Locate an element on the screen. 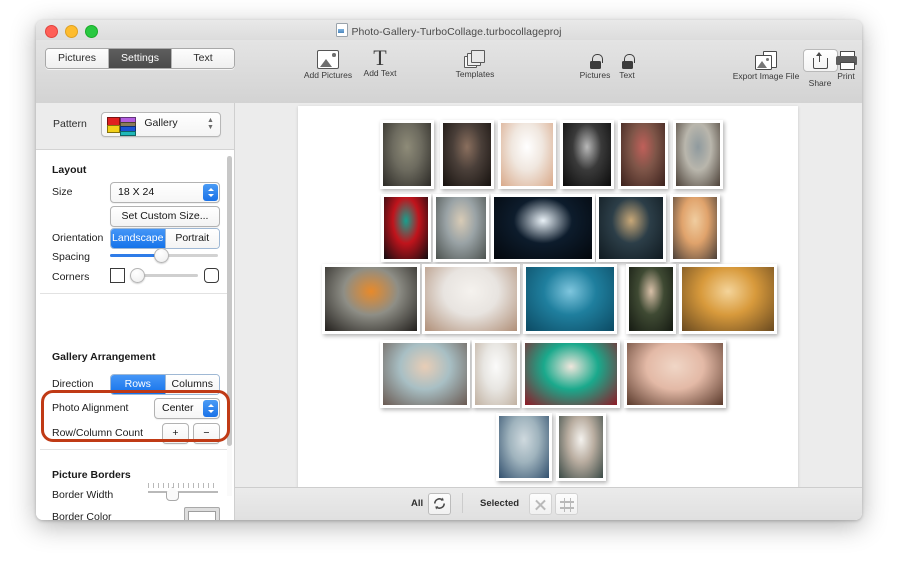  add-pictures-button: Add Pictures is located at coordinates (328, 65).